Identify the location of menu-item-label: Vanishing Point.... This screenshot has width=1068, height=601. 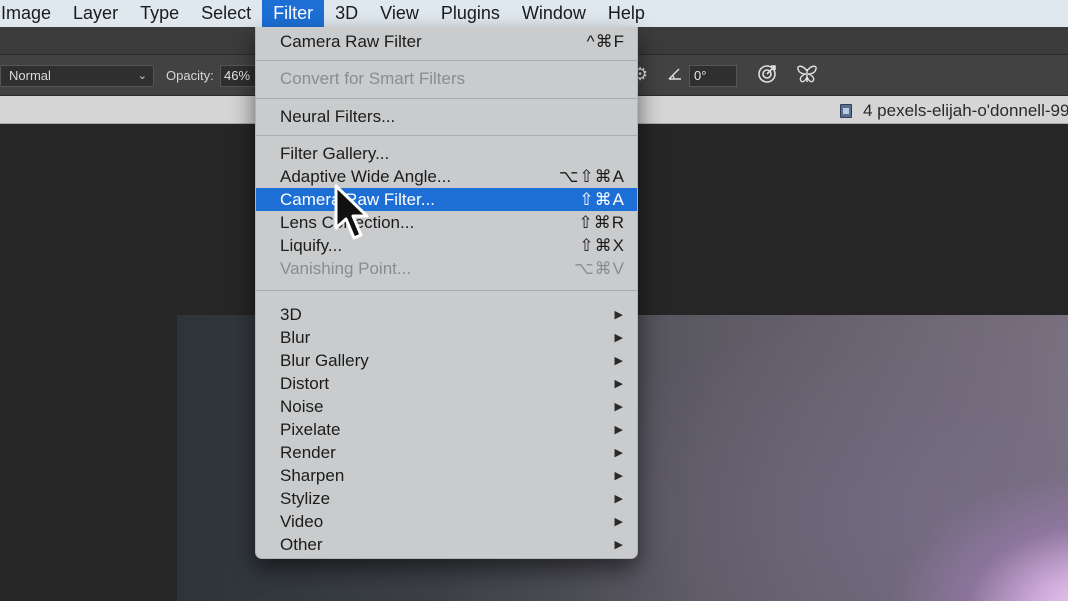
(346, 268).